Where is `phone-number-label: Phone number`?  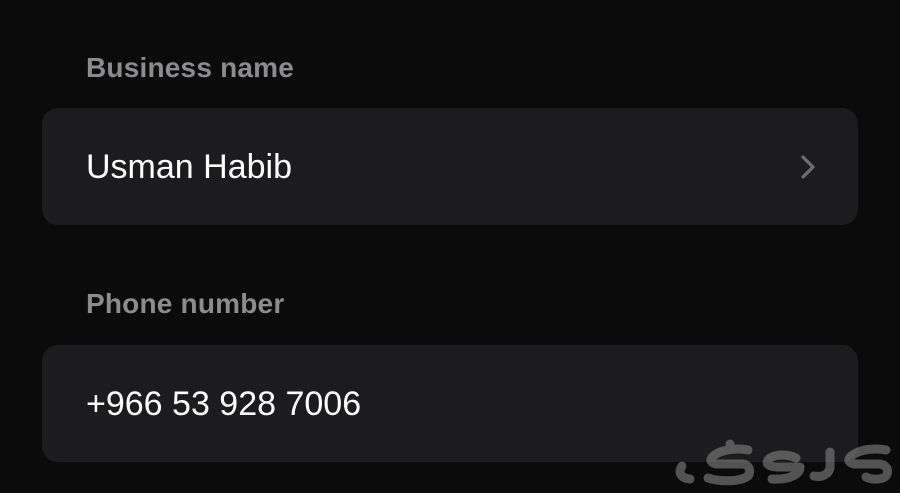 phone-number-label: Phone number is located at coordinates (185, 303).